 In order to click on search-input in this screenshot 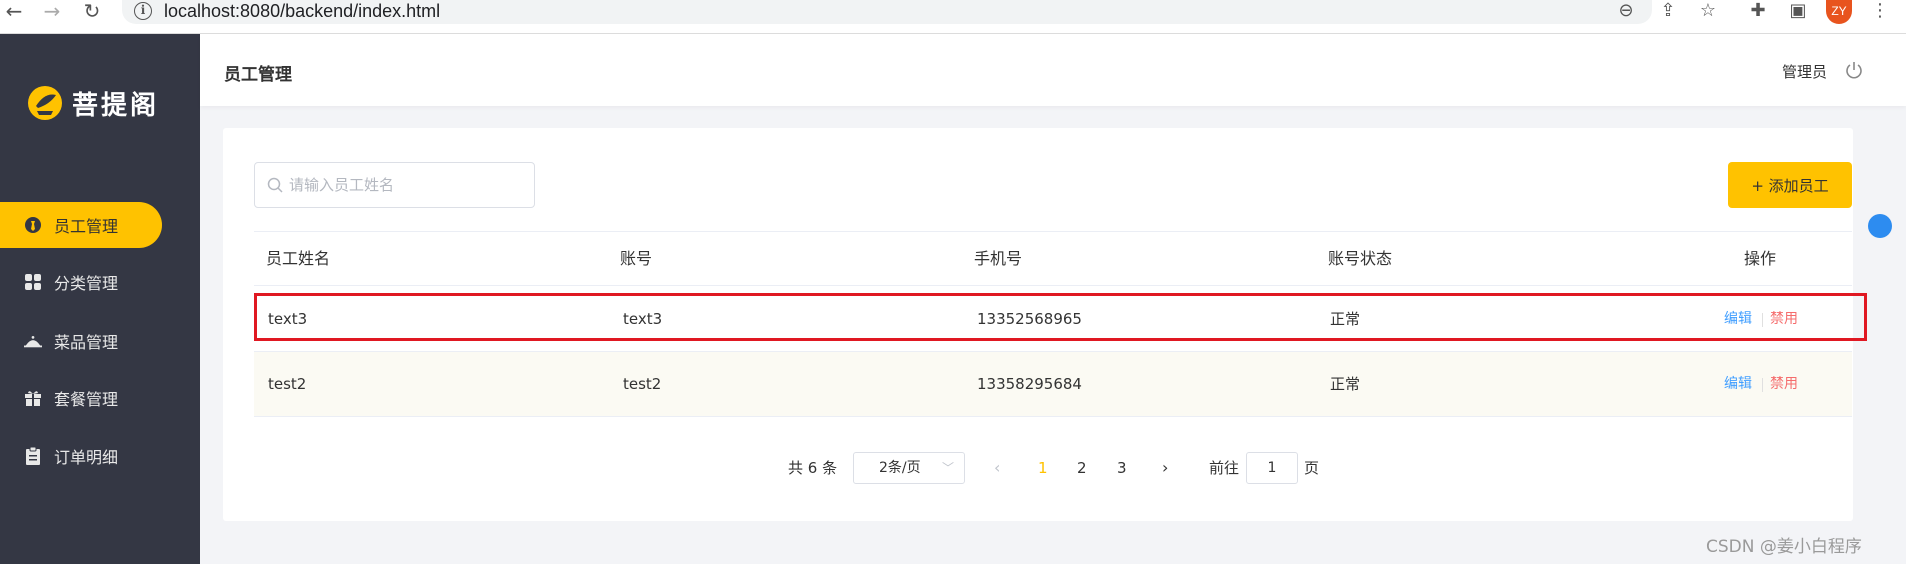, I will do `click(409, 185)`.